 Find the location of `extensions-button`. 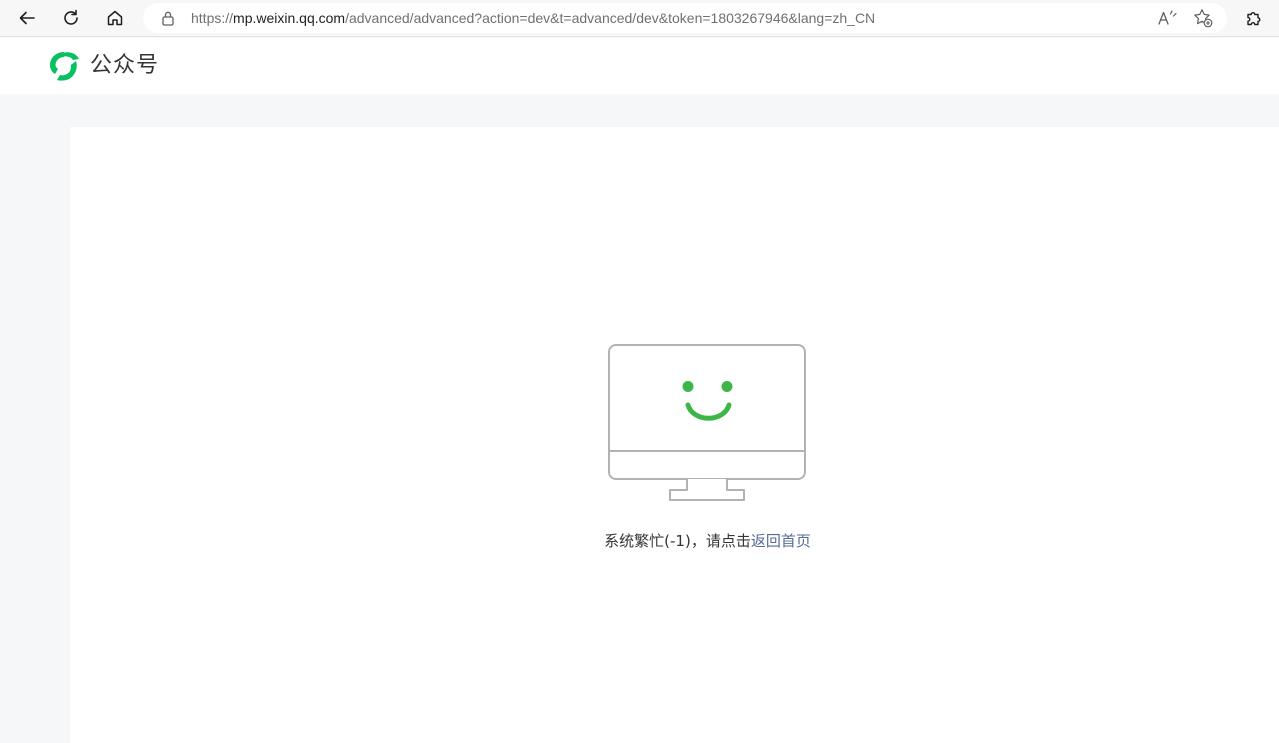

extensions-button is located at coordinates (1254, 18).